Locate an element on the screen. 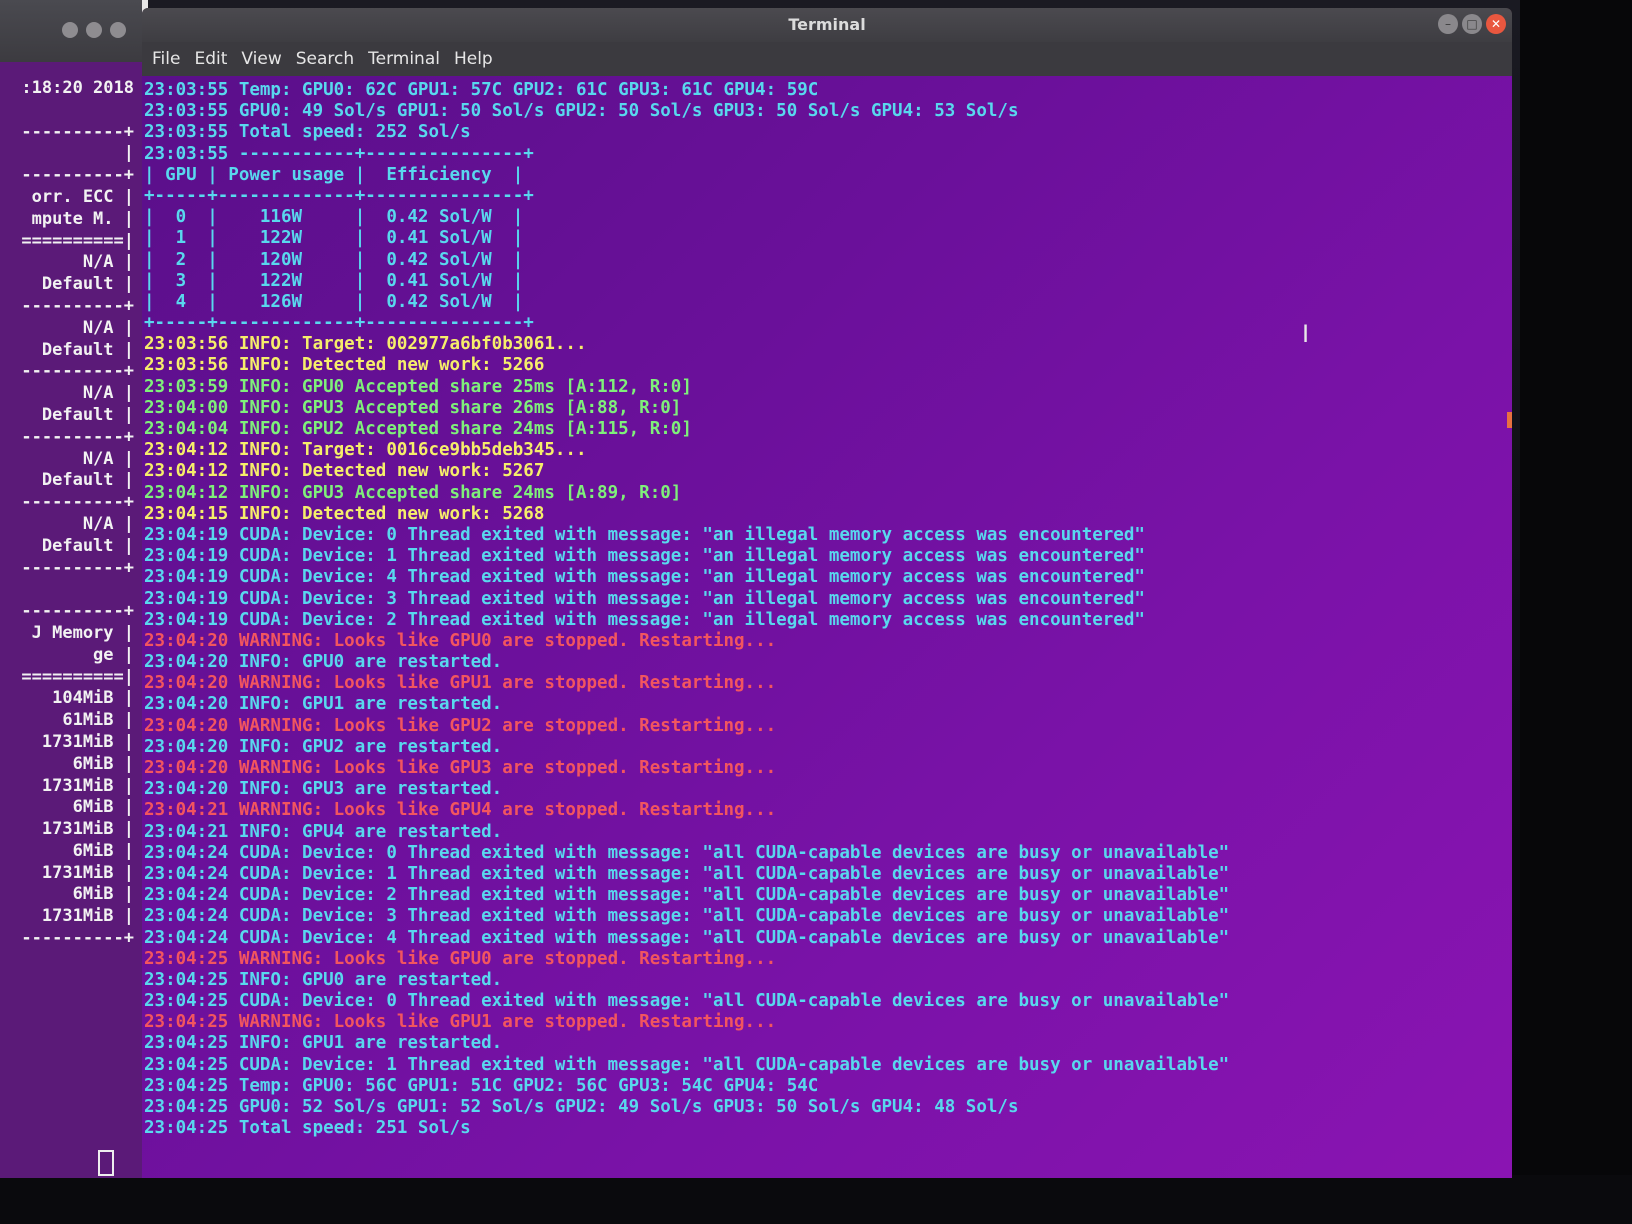  minimize-icon is located at coordinates (70, 30).